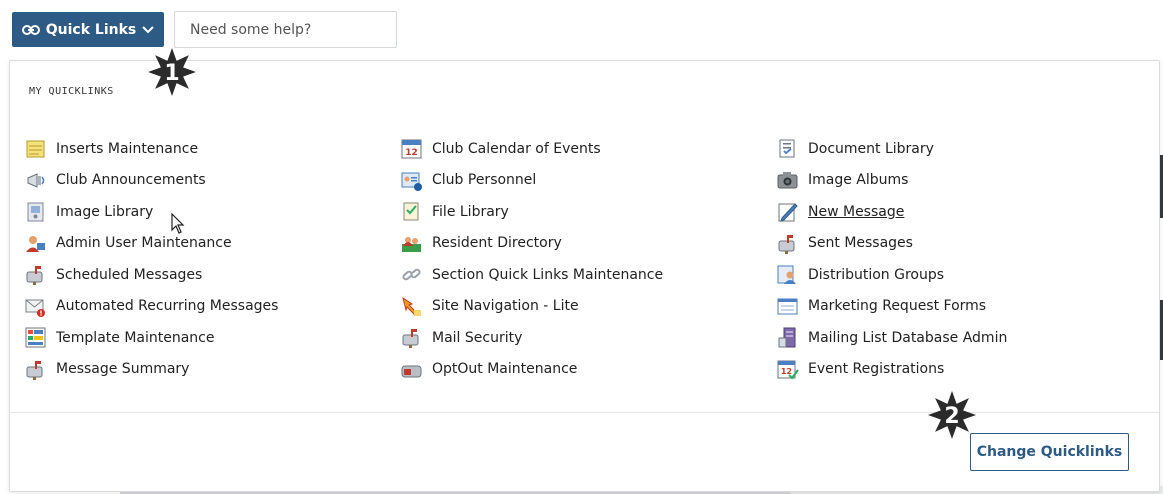  Describe the element at coordinates (860, 243) in the screenshot. I see `quicklink-label: Sent Messages` at that location.